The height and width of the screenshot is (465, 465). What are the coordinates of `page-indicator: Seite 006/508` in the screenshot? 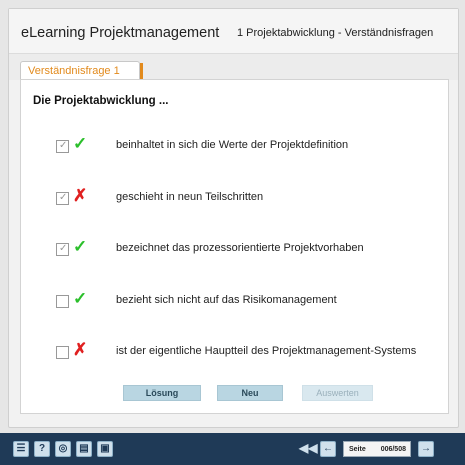 It's located at (377, 449).